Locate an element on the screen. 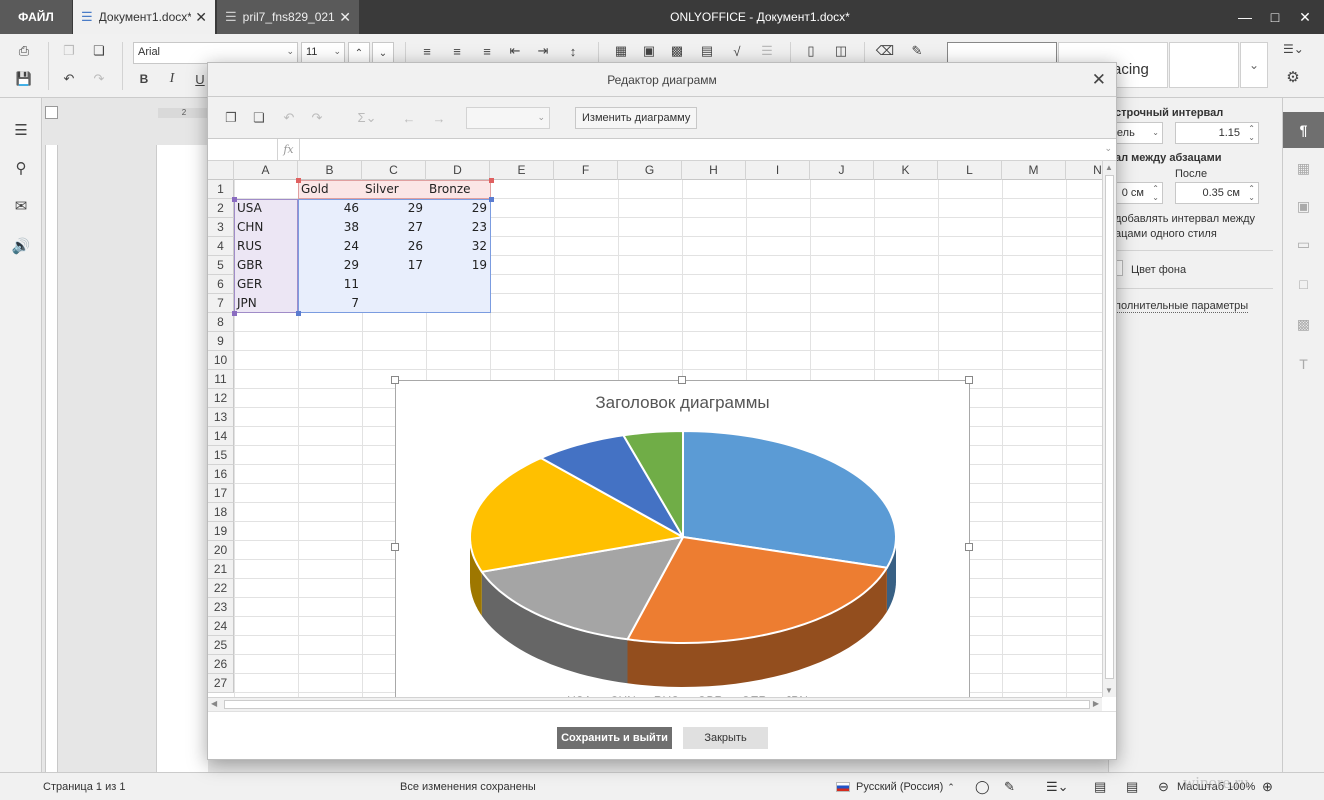  styles-expand-button: ⌄ is located at coordinates (1254, 65).